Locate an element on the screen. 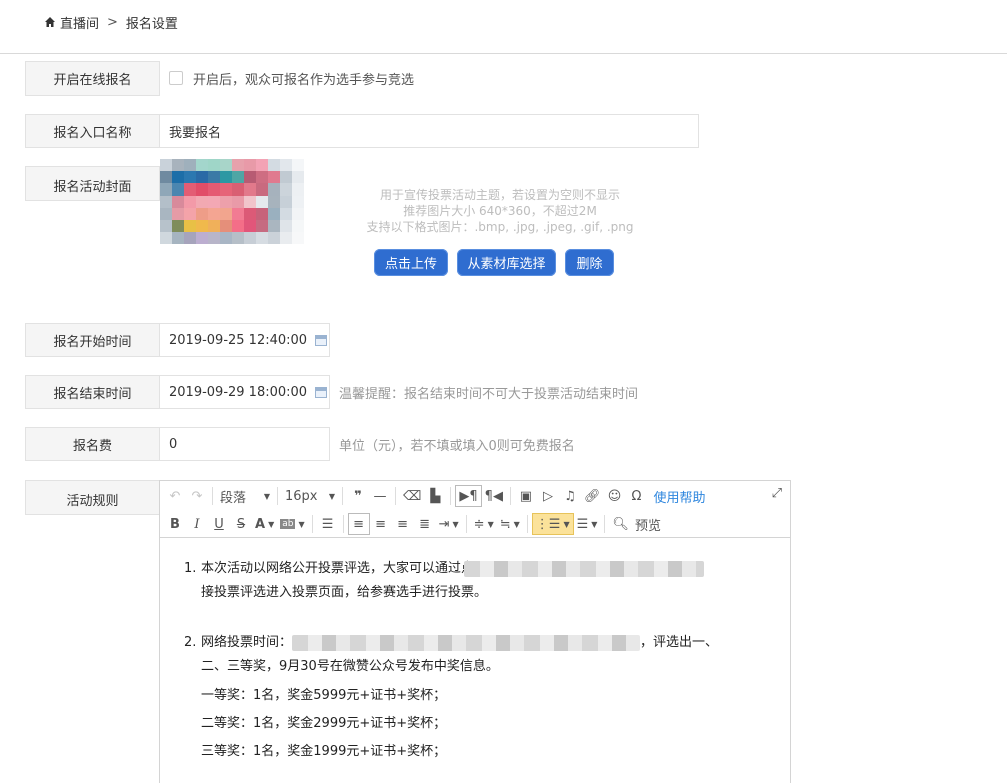  choose-from-library-button: 从素材库选择 is located at coordinates (506, 262).